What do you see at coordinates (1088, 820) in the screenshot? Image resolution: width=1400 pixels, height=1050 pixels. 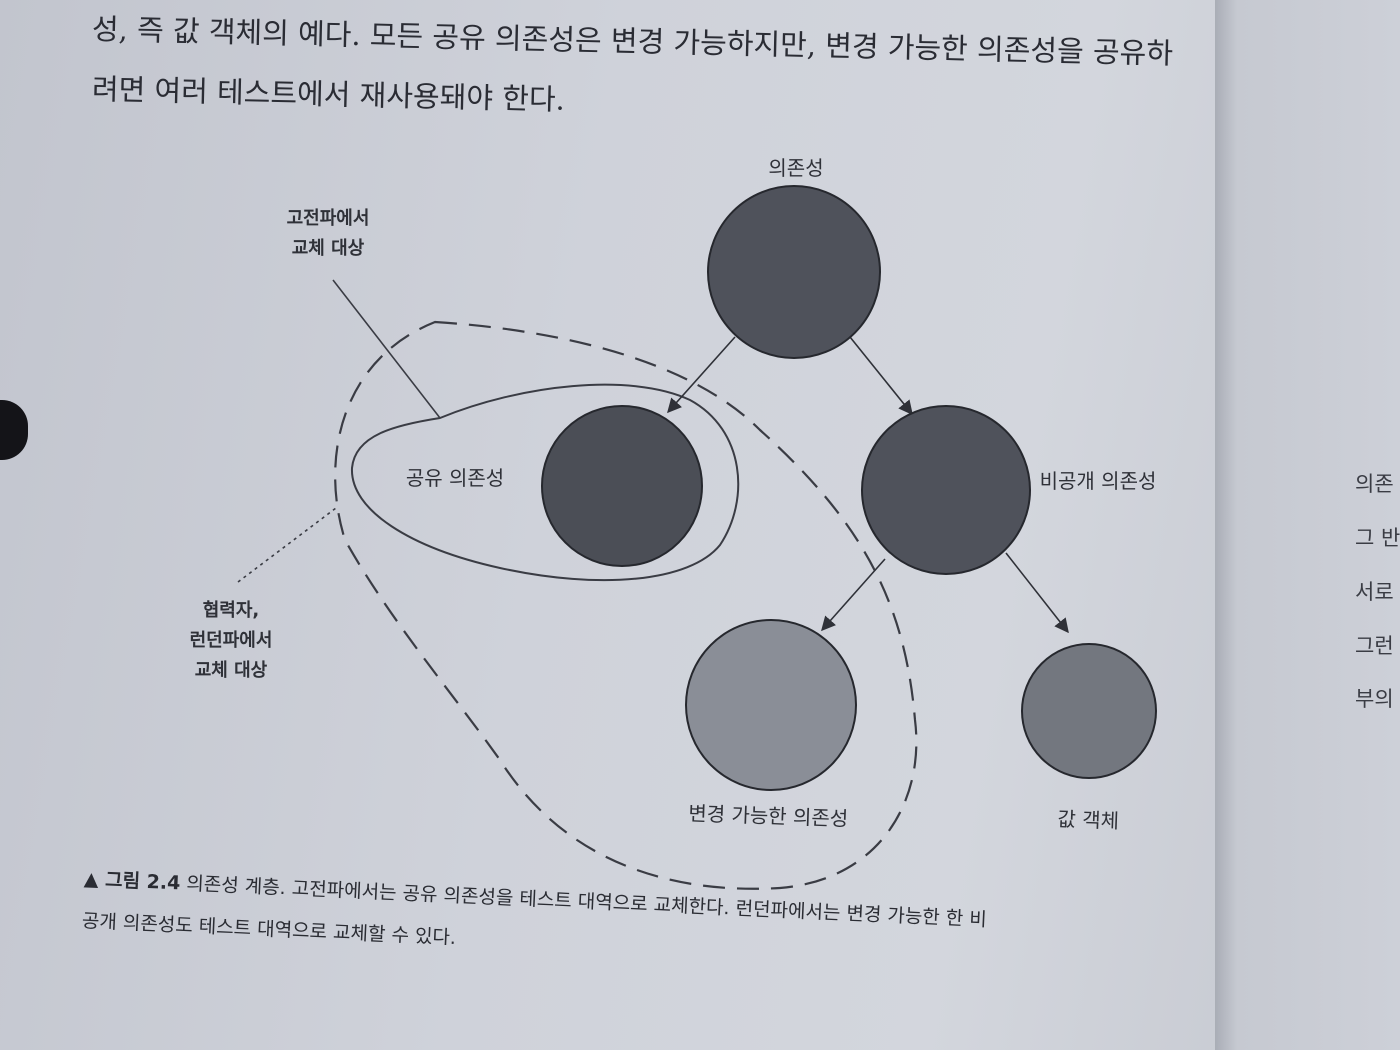 I see `value-object-label: 값 객체` at bounding box center [1088, 820].